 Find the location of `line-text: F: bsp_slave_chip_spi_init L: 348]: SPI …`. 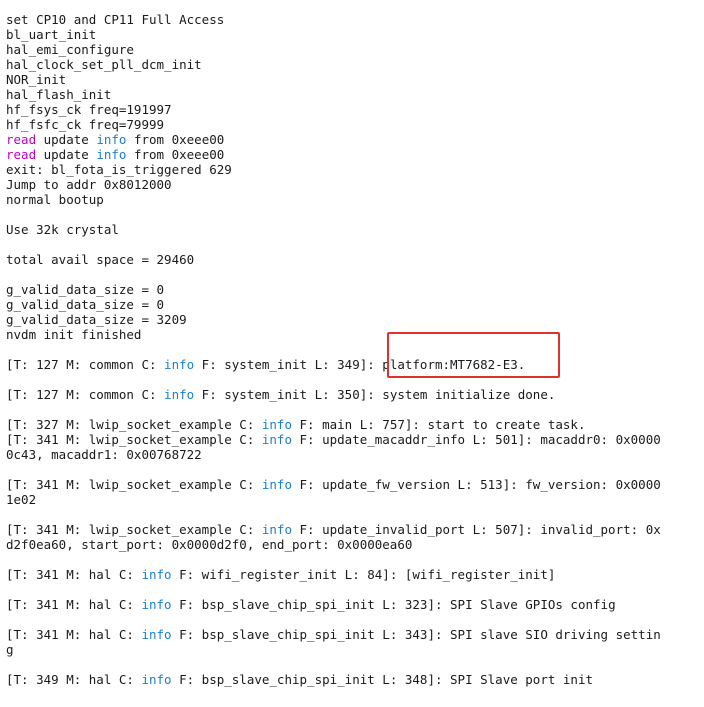

line-text: F: bsp_slave_chip_spi_init L: 348]: SPI … is located at coordinates (382, 679).